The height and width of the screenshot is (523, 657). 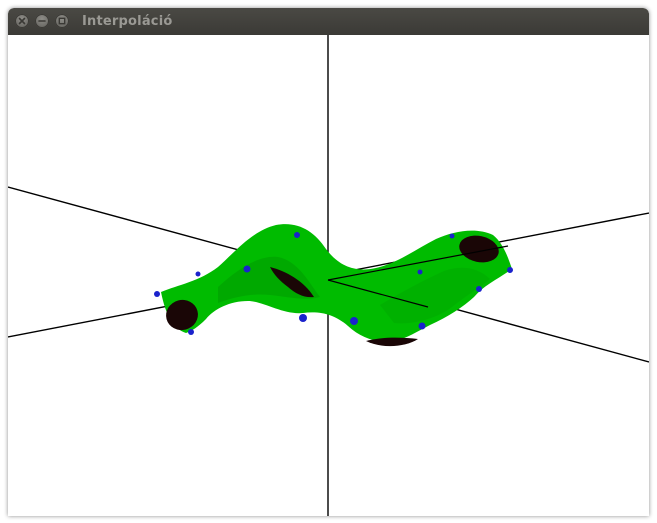 What do you see at coordinates (336, 283) in the screenshot?
I see `interpolated-surface` at bounding box center [336, 283].